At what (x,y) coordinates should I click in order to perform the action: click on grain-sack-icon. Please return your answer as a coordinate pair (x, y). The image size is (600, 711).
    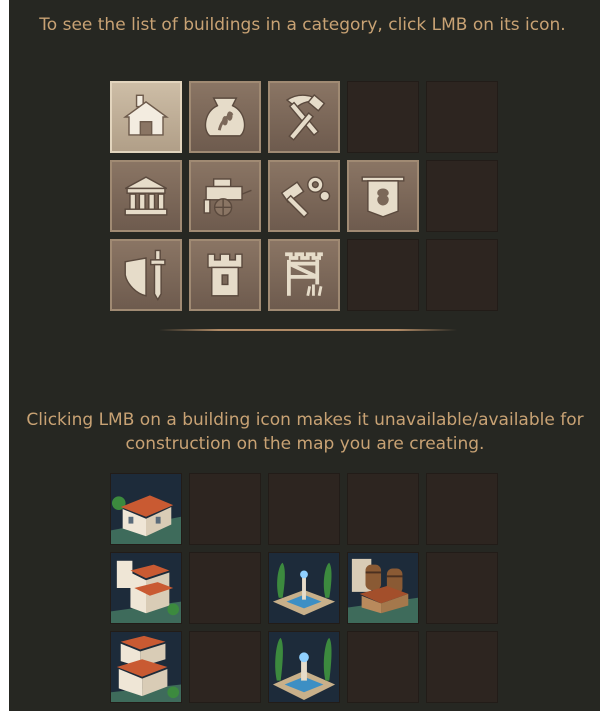
    Looking at the image, I should click on (225, 117).